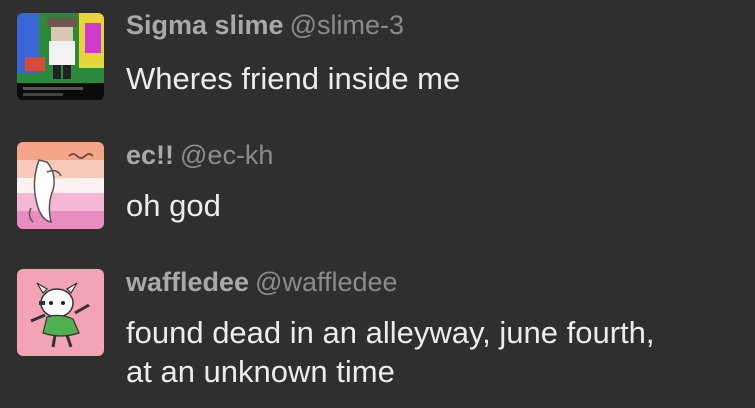 The width and height of the screenshot is (755, 408). Describe the element at coordinates (226, 155) in the screenshot. I see `user-handle: @ec-kh` at that location.